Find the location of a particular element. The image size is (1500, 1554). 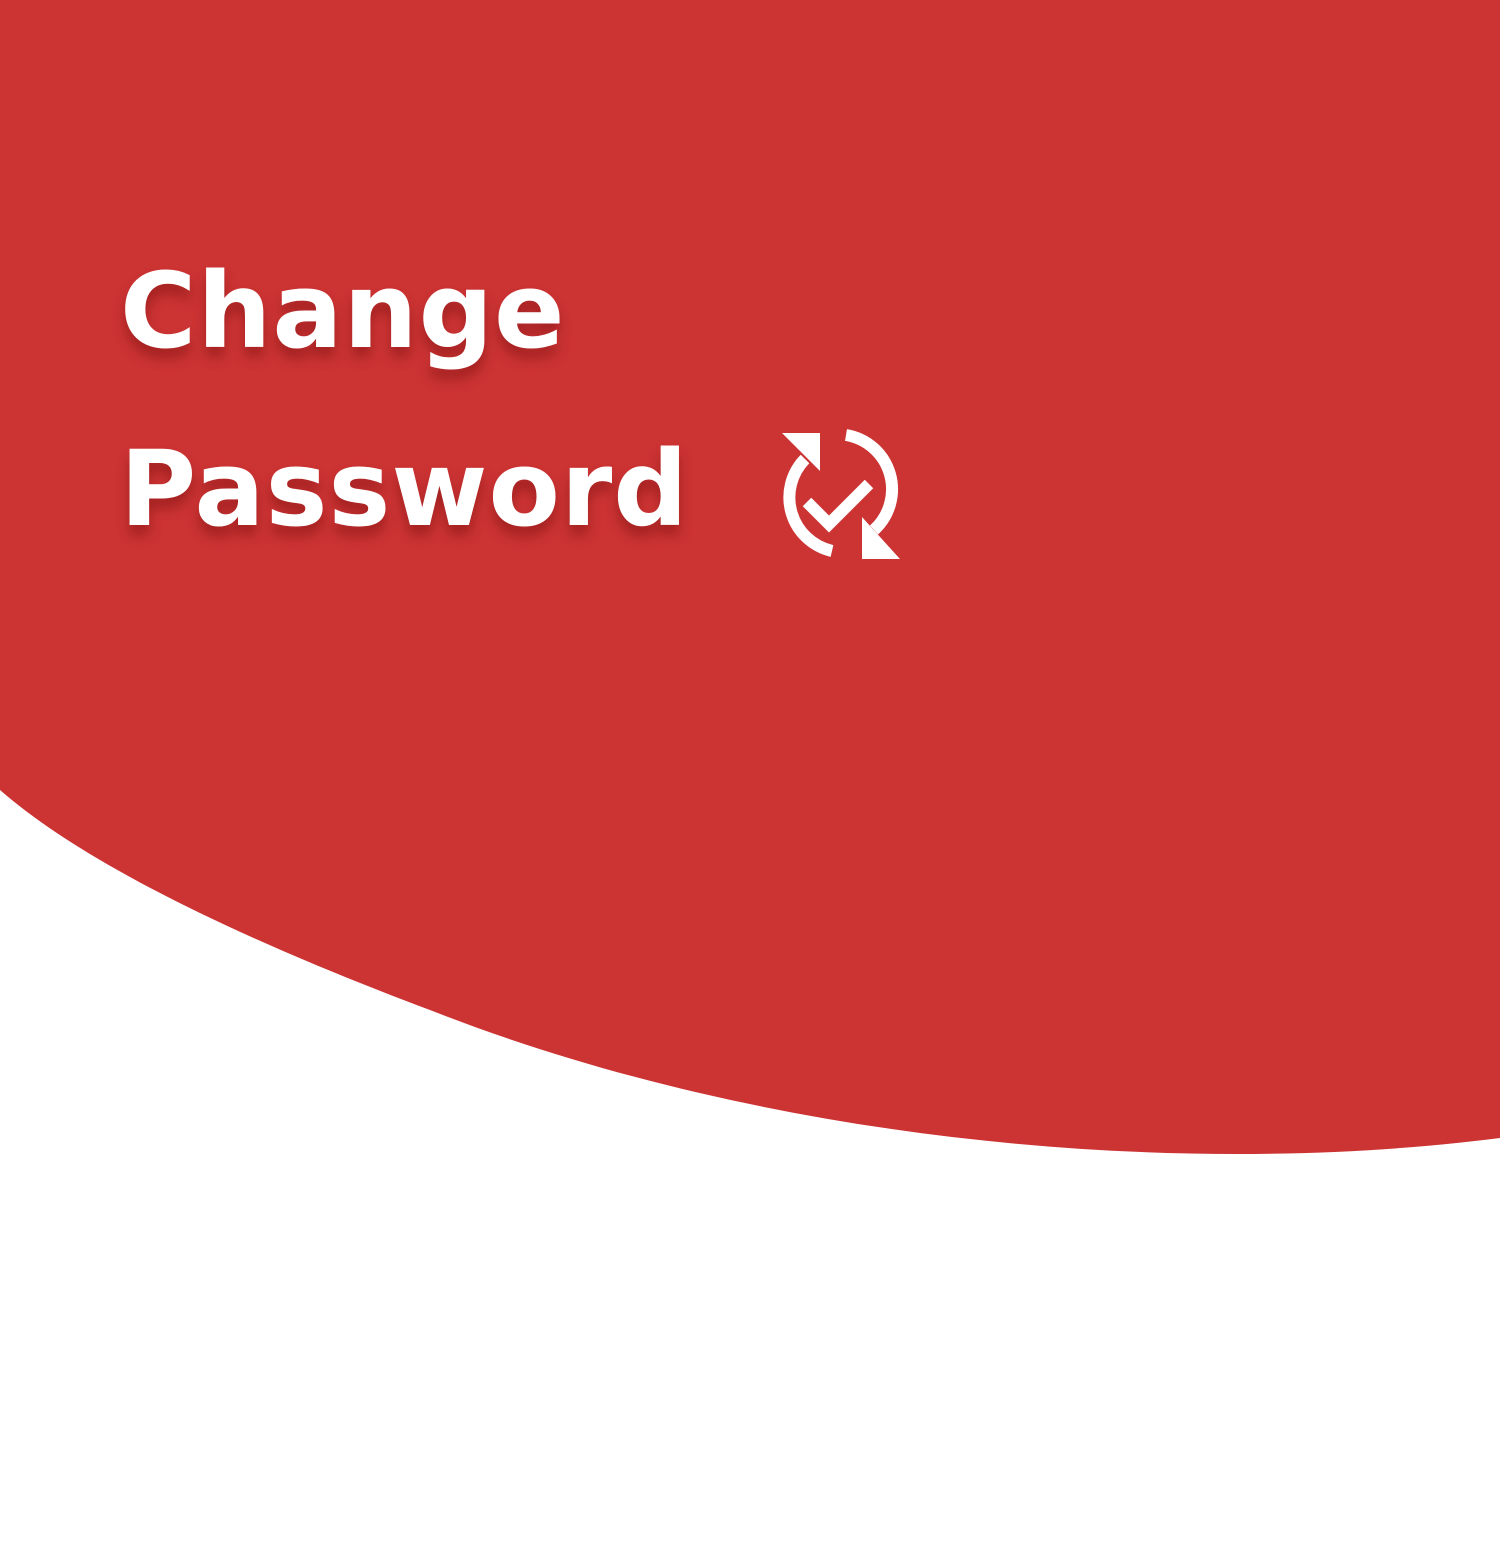

page-title: Change Password is located at coordinates (515, 400).